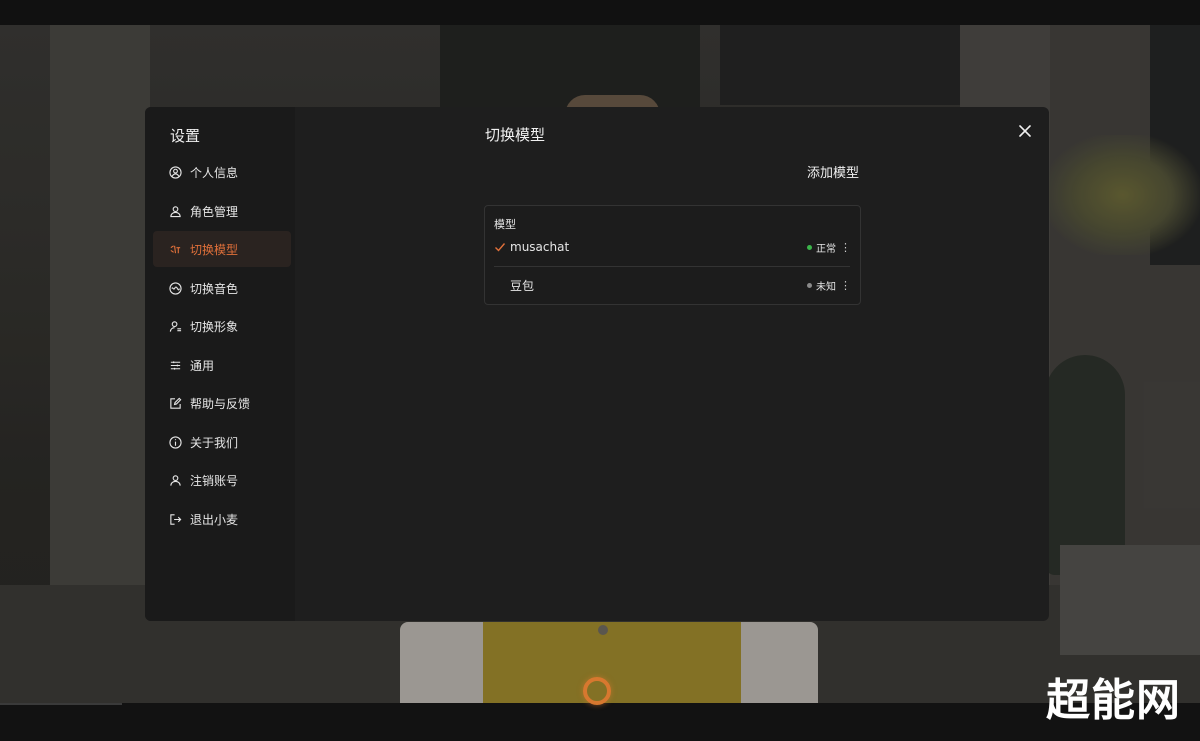 The width and height of the screenshot is (1200, 741). I want to click on edit-icon, so click(175, 403).